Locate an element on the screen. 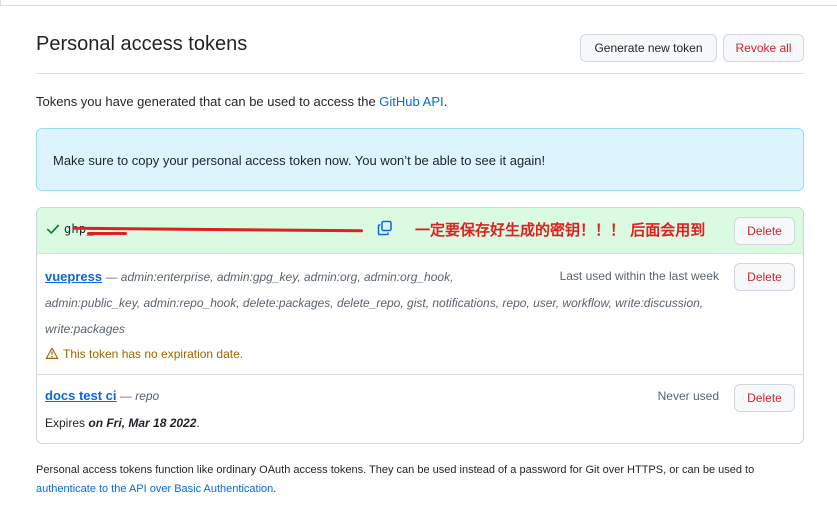 This screenshot has height=532, width=837. copy-icon is located at coordinates (385, 228).